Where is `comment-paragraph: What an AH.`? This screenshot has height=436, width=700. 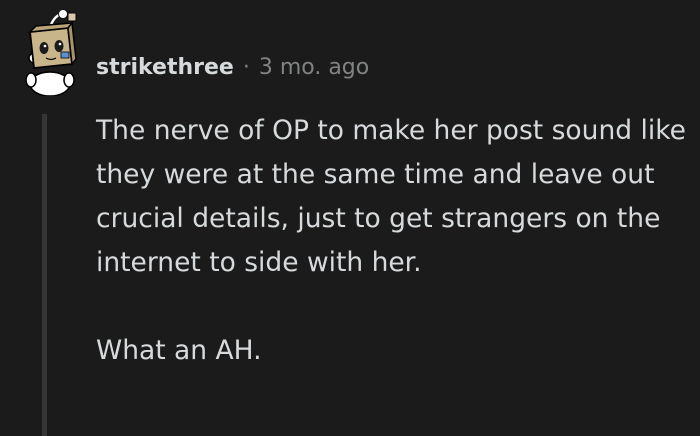 comment-paragraph: What an AH. is located at coordinates (179, 350).